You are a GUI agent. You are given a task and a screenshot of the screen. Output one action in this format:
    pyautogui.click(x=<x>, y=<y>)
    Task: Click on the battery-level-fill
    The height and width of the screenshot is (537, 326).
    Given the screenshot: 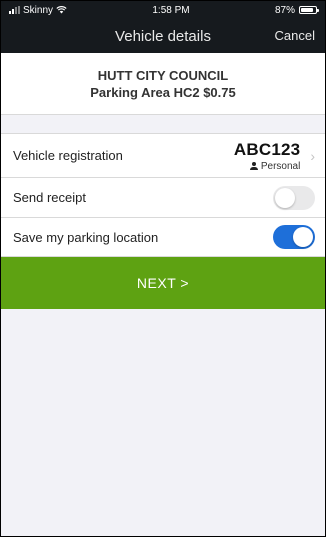 What is the action you would take?
    pyautogui.click(x=307, y=10)
    